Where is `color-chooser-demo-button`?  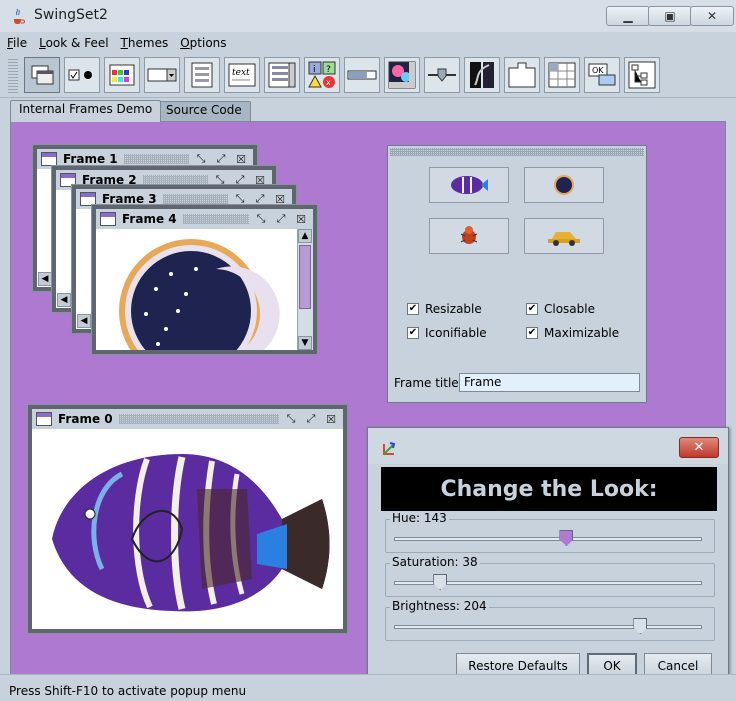 color-chooser-demo-button is located at coordinates (122, 75).